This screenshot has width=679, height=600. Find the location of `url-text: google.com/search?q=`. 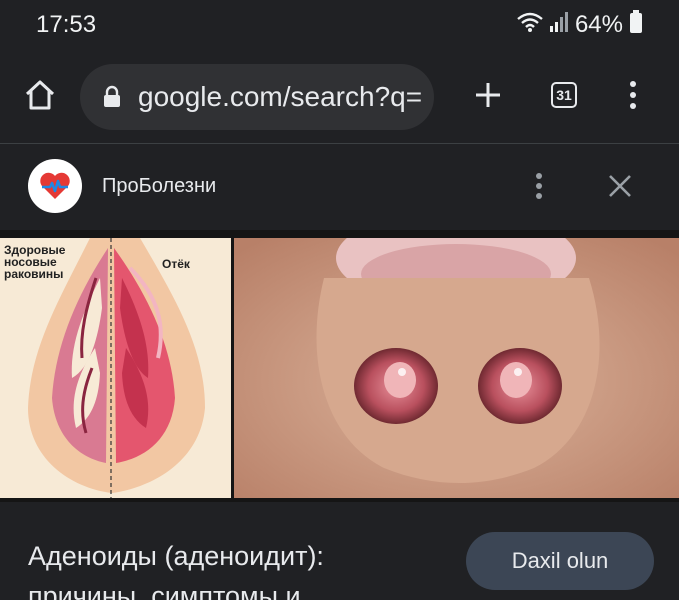

url-text: google.com/search?q= is located at coordinates (280, 96).